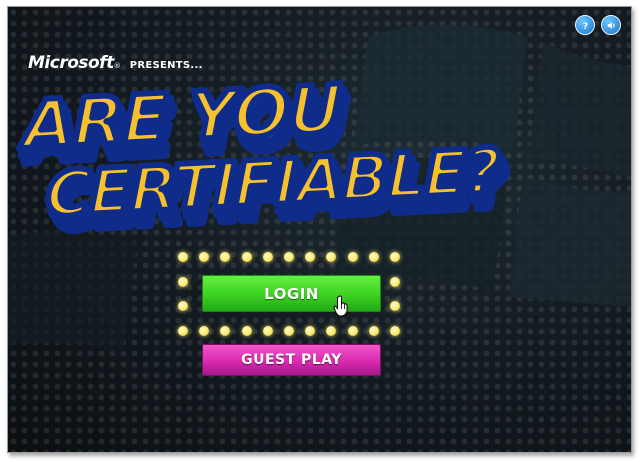  Describe the element at coordinates (291, 360) in the screenshot. I see `guest-play-button: GUEST PLAY` at that location.